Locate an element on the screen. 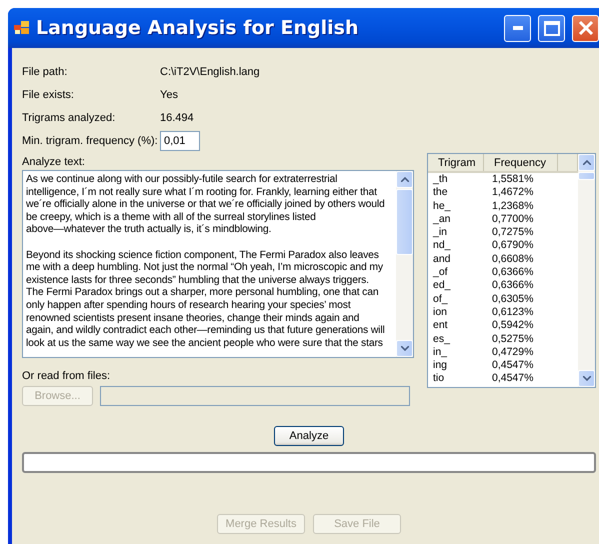 This screenshot has height=544, width=599. maximize-icon is located at coordinates (552, 28).